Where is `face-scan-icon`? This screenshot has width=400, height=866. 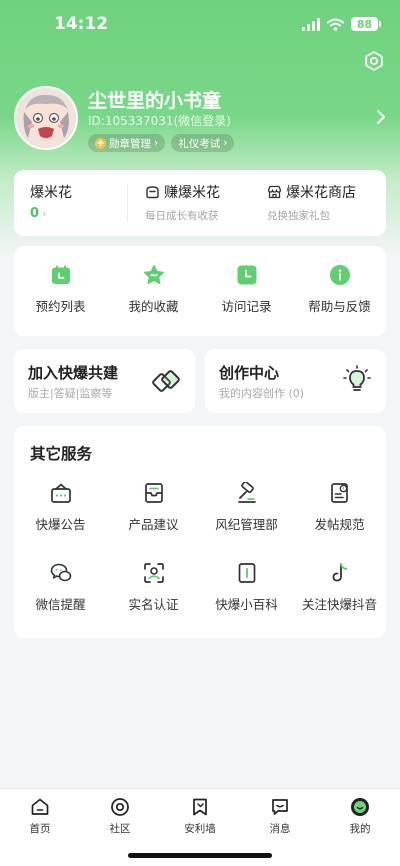 face-scan-icon is located at coordinates (153, 573).